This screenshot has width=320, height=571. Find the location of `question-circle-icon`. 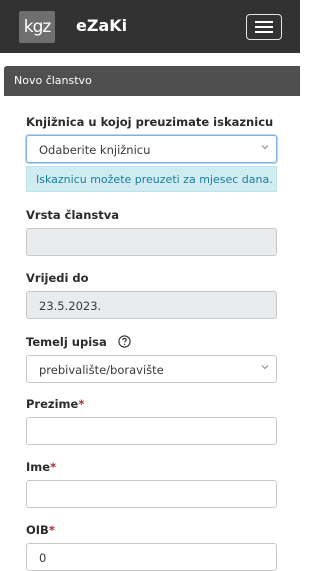

question-circle-icon is located at coordinates (124, 341).